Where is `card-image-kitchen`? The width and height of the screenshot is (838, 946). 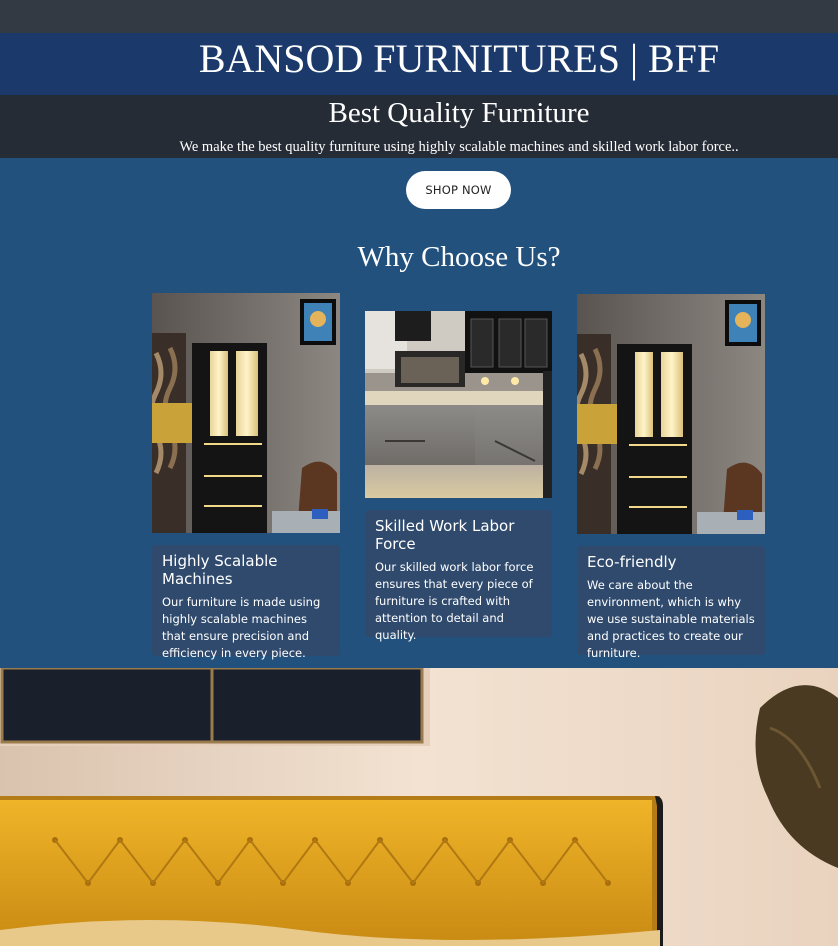
card-image-kitchen is located at coordinates (458, 404).